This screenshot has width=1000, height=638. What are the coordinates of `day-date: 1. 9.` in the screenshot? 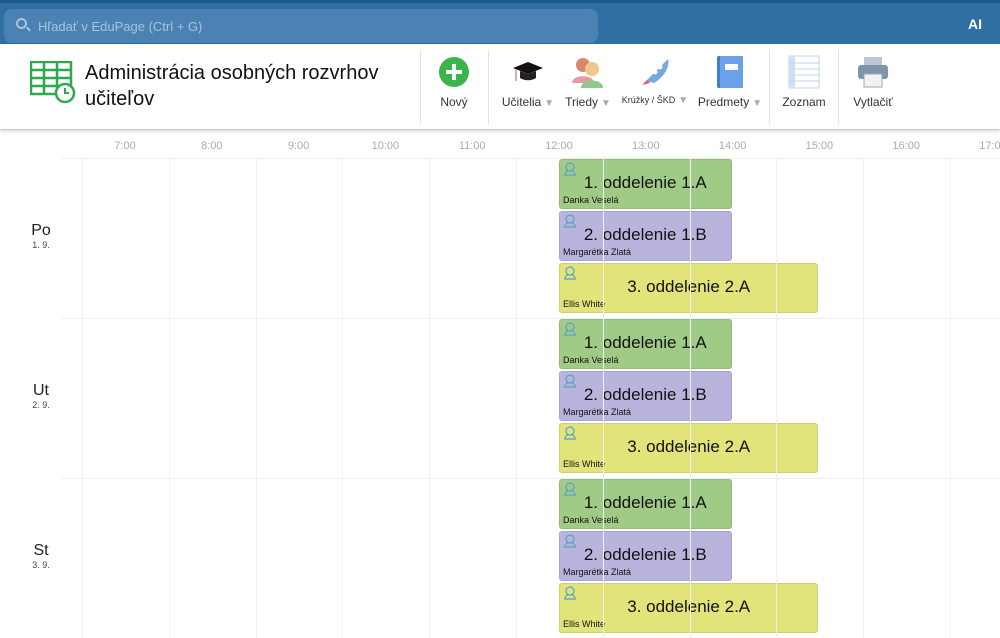 It's located at (41, 245).